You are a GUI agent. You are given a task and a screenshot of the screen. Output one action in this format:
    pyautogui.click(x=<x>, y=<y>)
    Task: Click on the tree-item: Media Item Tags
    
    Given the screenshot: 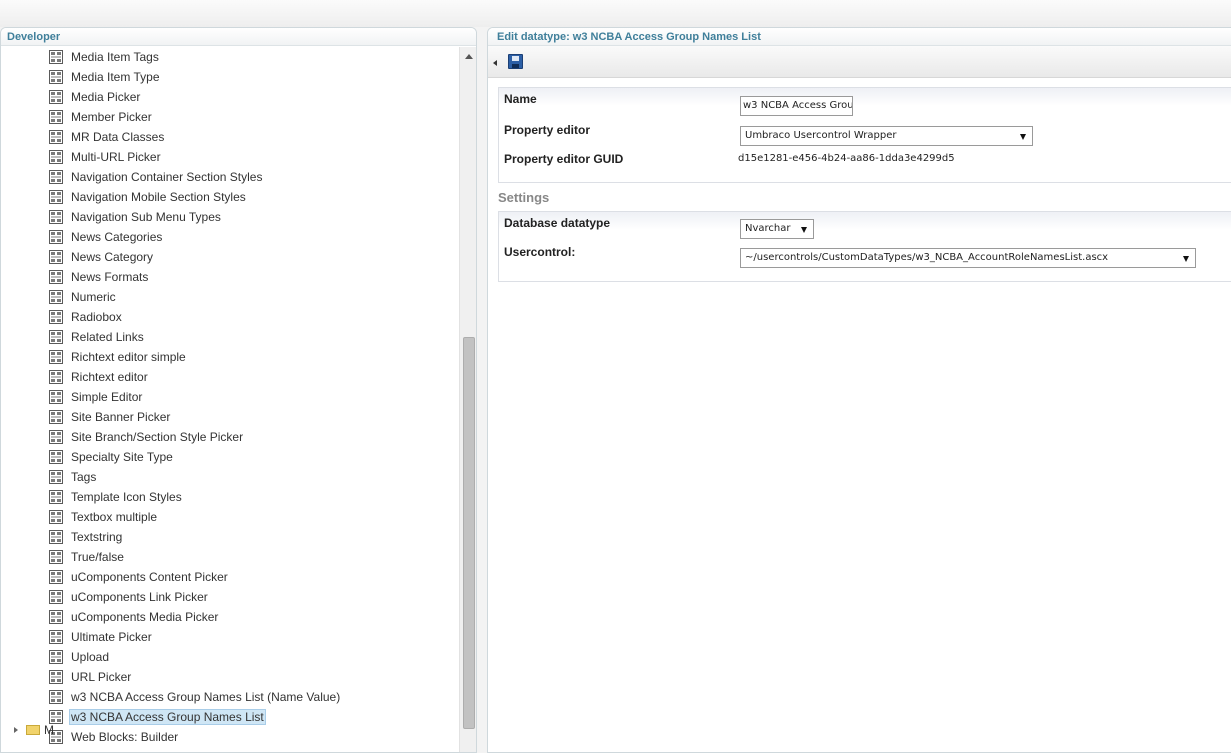 What is the action you would take?
    pyautogui.click(x=104, y=57)
    